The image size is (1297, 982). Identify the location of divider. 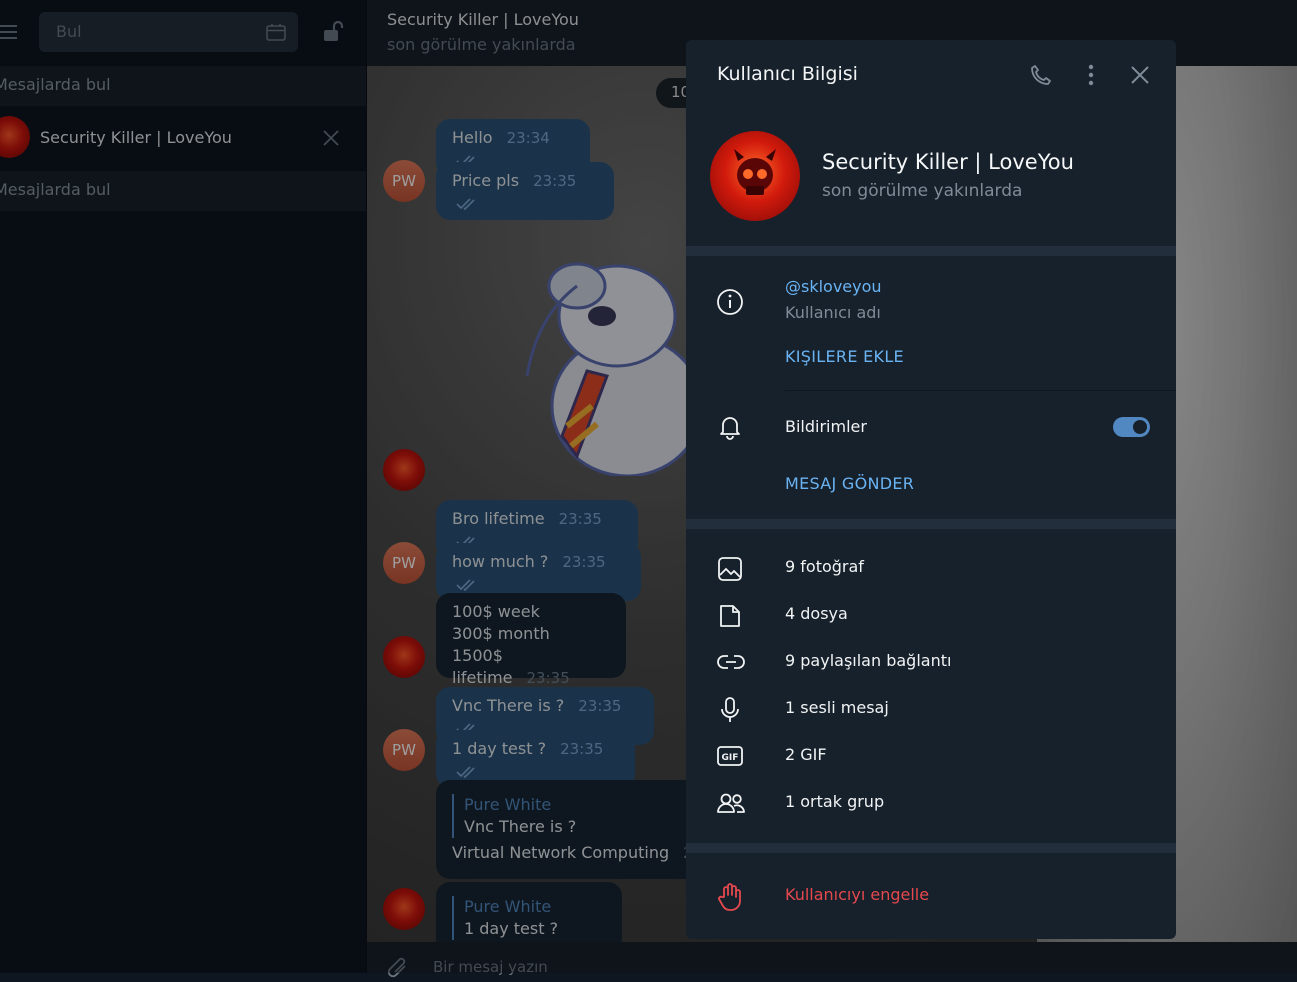
(980, 390).